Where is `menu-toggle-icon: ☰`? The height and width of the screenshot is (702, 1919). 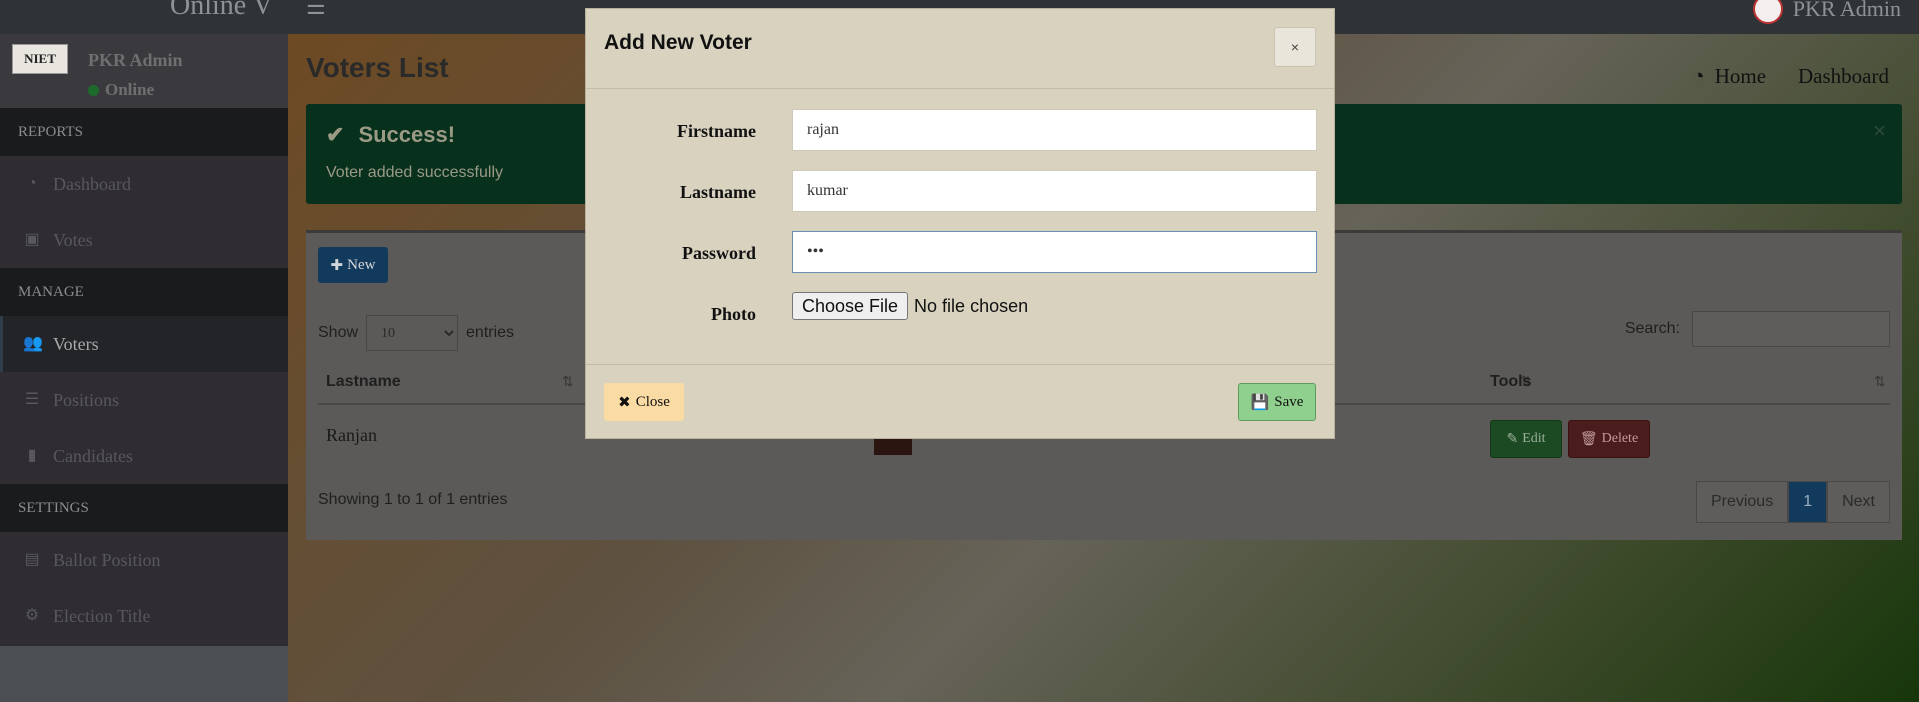 menu-toggle-icon: ☰ is located at coordinates (316, 10).